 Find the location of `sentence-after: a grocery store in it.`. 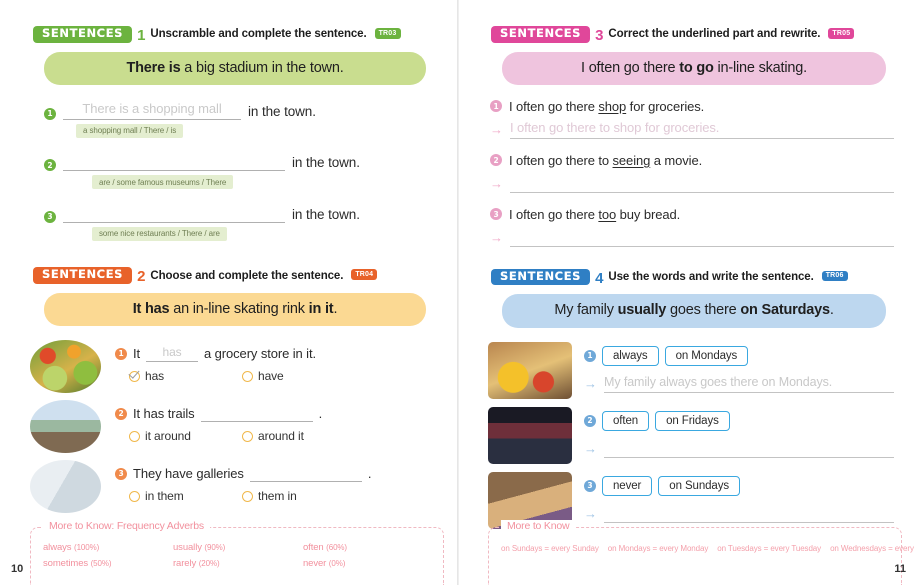

sentence-after: a grocery store in it. is located at coordinates (260, 354).